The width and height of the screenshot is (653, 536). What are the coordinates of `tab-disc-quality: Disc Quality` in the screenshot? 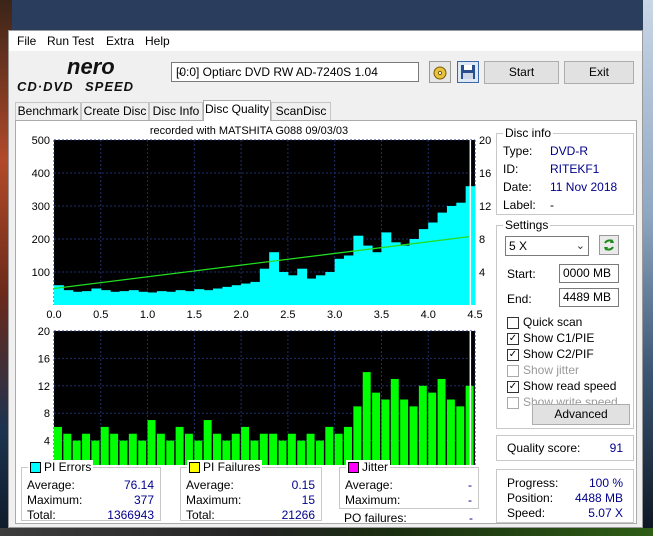 It's located at (237, 110).